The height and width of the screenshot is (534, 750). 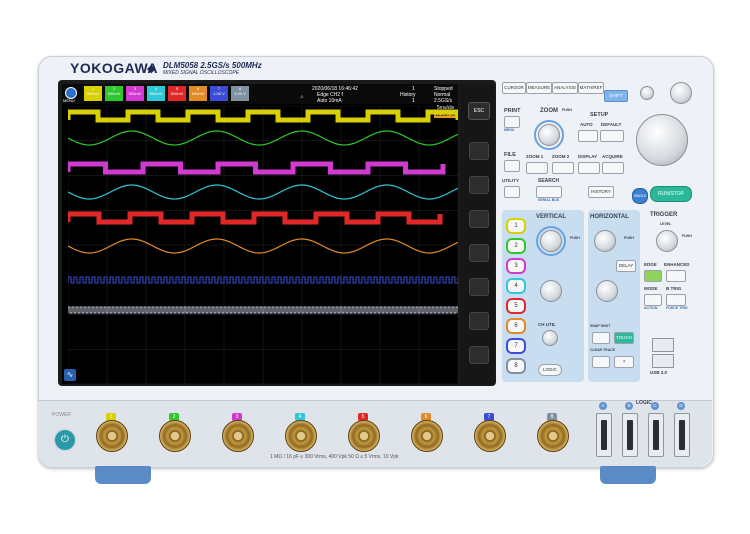 I want to click on force-trig-label: FORCE TRIG, so click(x=677, y=308).